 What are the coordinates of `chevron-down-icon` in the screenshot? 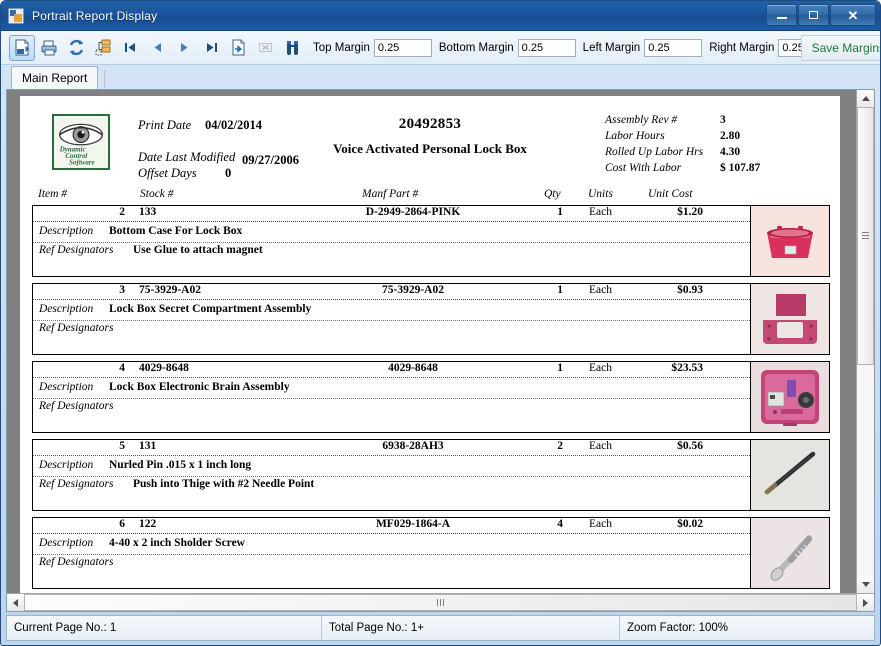 It's located at (865, 584).